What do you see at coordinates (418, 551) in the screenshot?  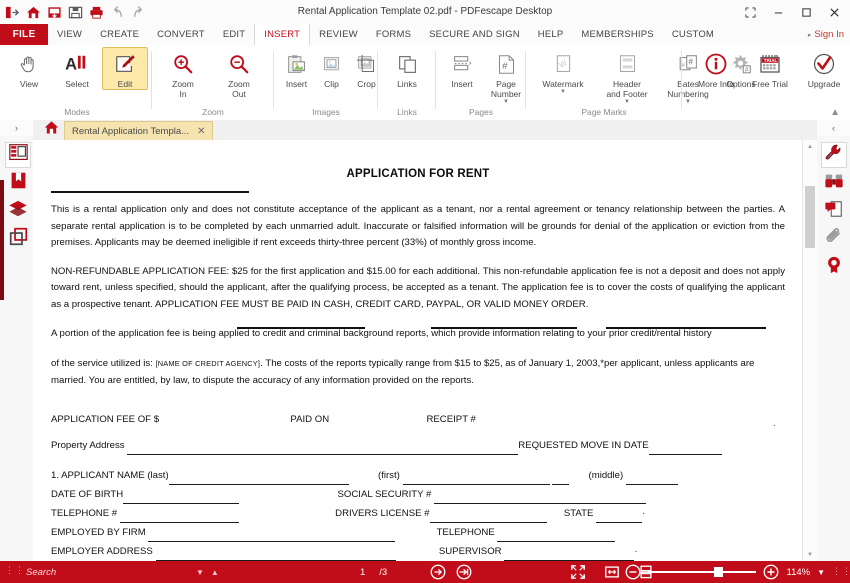 I see `form-row-employer-address: EMPLOYER ADDRESS SUPERVISOR ·` at bounding box center [418, 551].